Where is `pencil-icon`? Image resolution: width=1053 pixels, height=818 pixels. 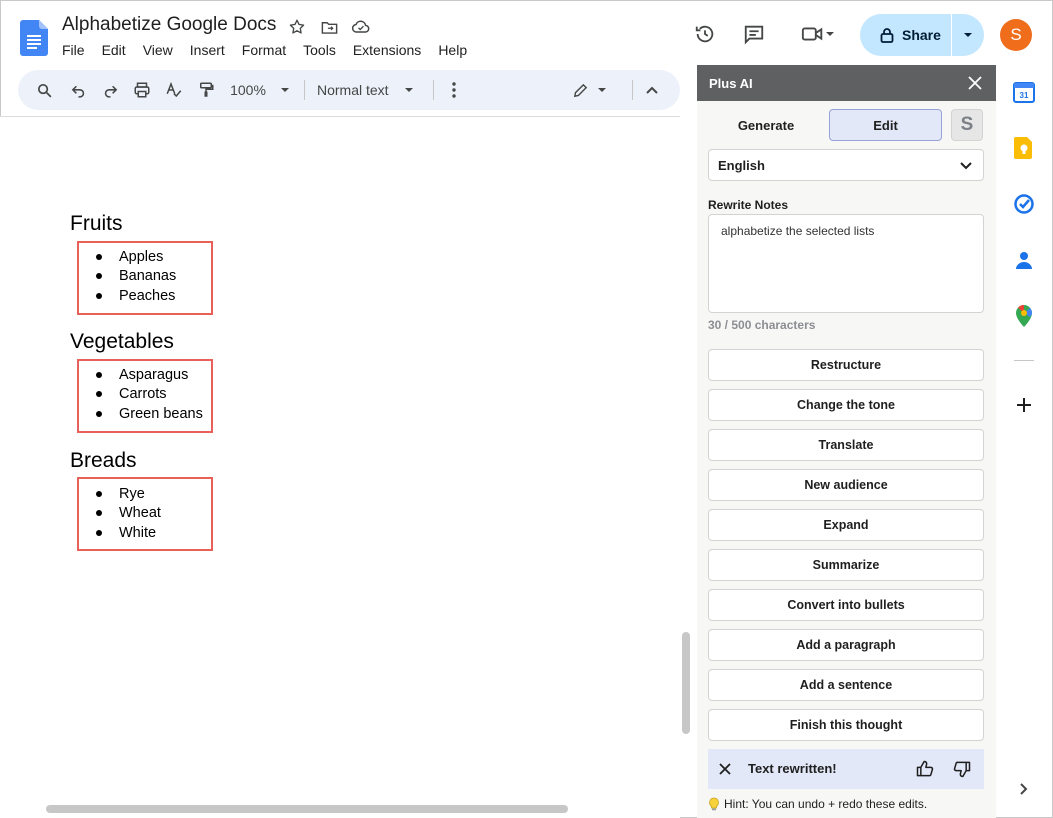 pencil-icon is located at coordinates (580, 90).